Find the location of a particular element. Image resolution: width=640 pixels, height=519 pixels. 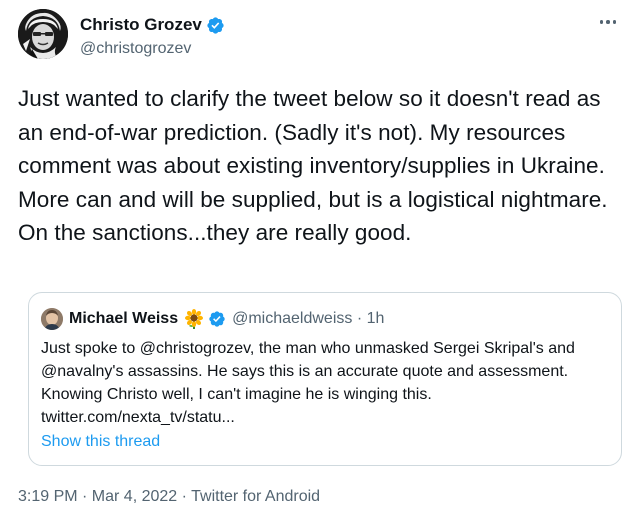

author-avatar is located at coordinates (43, 34).